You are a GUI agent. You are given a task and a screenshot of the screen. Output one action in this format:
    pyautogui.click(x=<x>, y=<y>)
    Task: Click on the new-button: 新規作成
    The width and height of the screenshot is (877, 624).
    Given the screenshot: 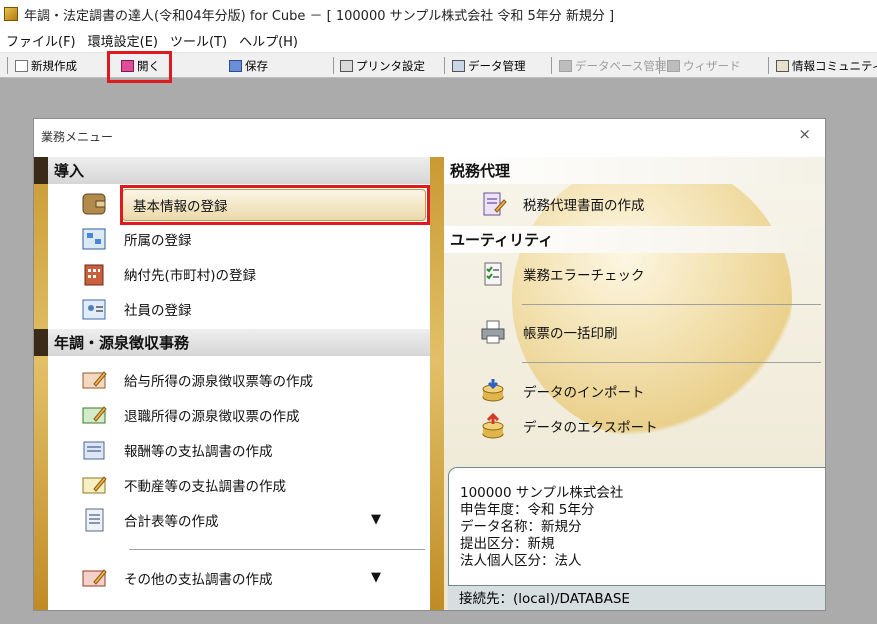 What is the action you would take?
    pyautogui.click(x=46, y=65)
    